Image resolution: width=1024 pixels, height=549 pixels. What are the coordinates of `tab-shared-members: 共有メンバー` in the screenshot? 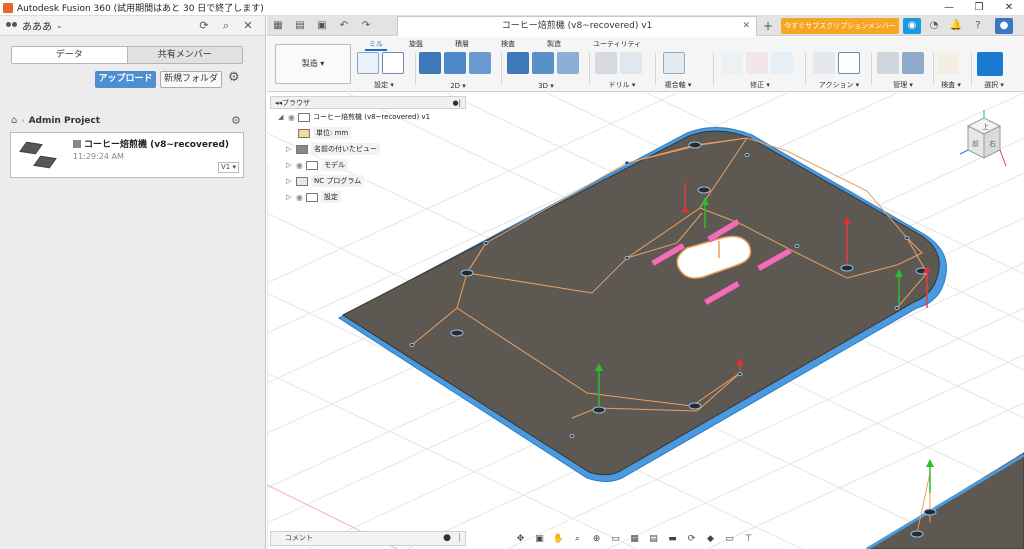 It's located at (184, 55).